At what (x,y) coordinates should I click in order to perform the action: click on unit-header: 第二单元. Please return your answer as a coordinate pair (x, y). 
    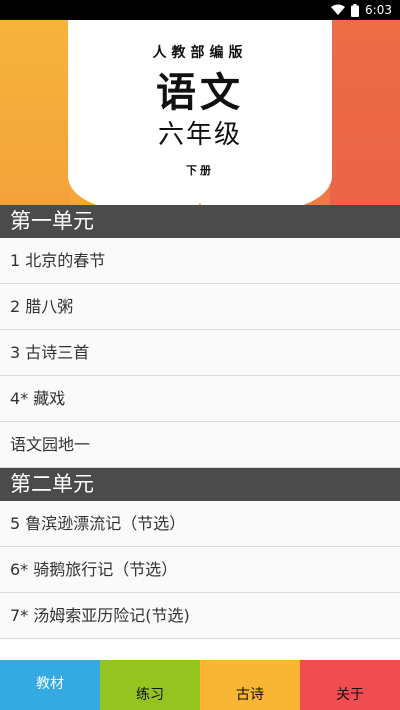
    Looking at the image, I should click on (200, 484).